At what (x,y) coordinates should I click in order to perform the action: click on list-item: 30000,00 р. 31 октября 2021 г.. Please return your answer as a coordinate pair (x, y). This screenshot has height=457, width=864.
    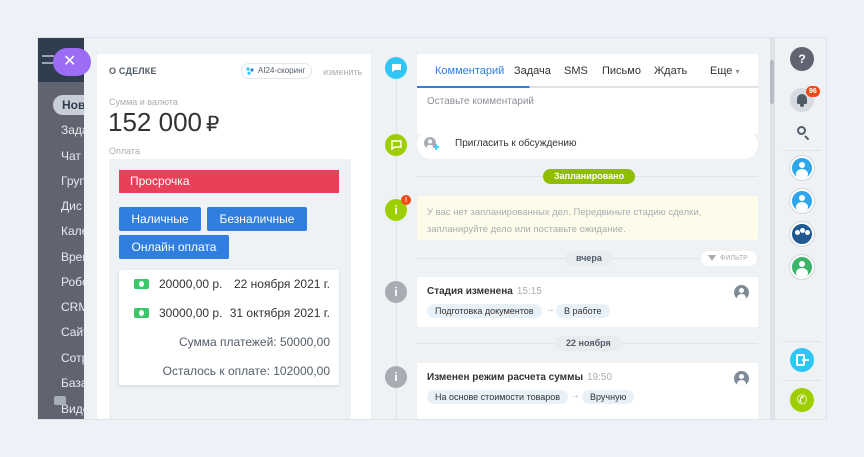
    Looking at the image, I should click on (229, 313).